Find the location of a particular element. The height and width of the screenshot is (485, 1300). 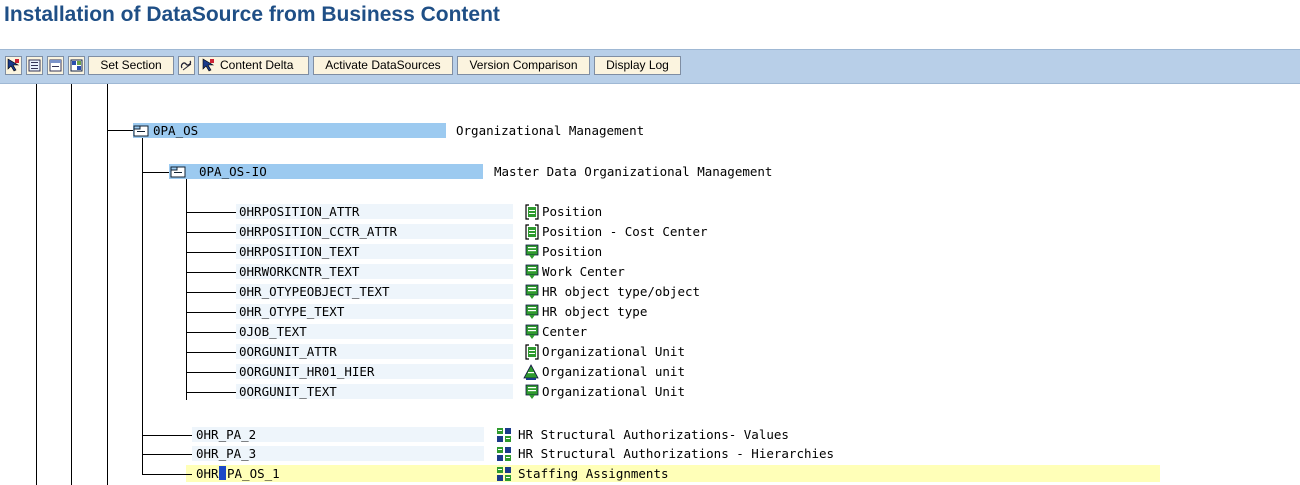

leaf-name: 0HR_OTYPE_TEXT is located at coordinates (291, 311).